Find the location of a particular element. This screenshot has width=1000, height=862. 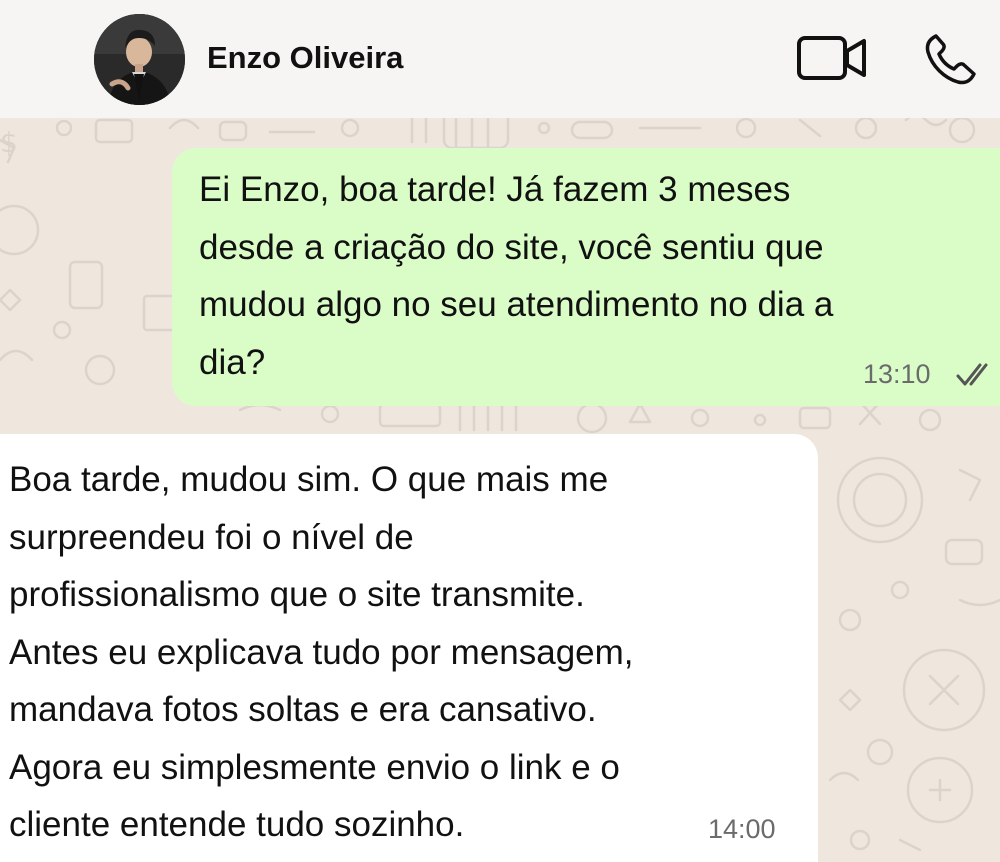

avatar-photo is located at coordinates (139, 59).